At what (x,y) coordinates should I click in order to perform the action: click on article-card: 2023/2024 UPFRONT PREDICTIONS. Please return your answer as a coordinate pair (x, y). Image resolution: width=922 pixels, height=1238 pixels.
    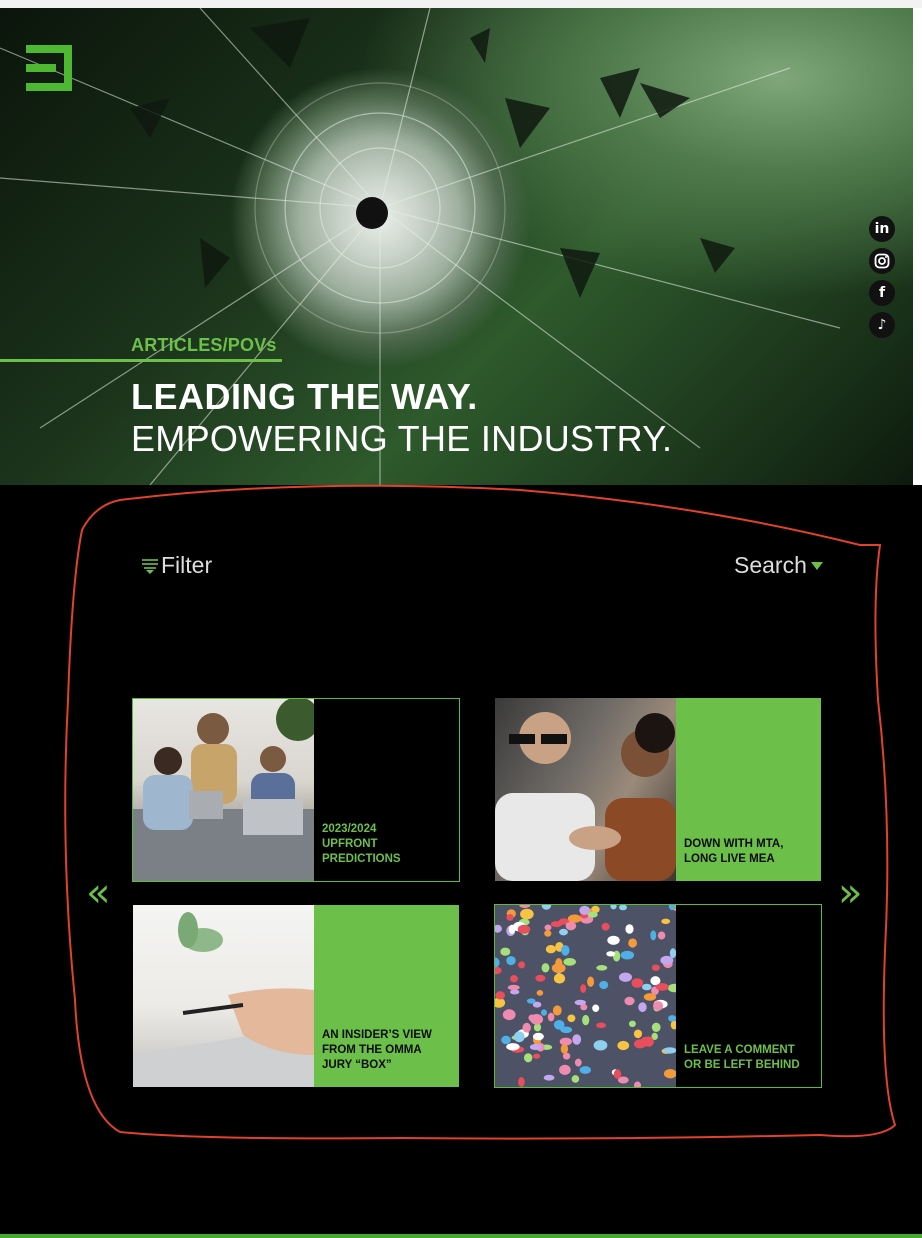
    Looking at the image, I should click on (296, 790).